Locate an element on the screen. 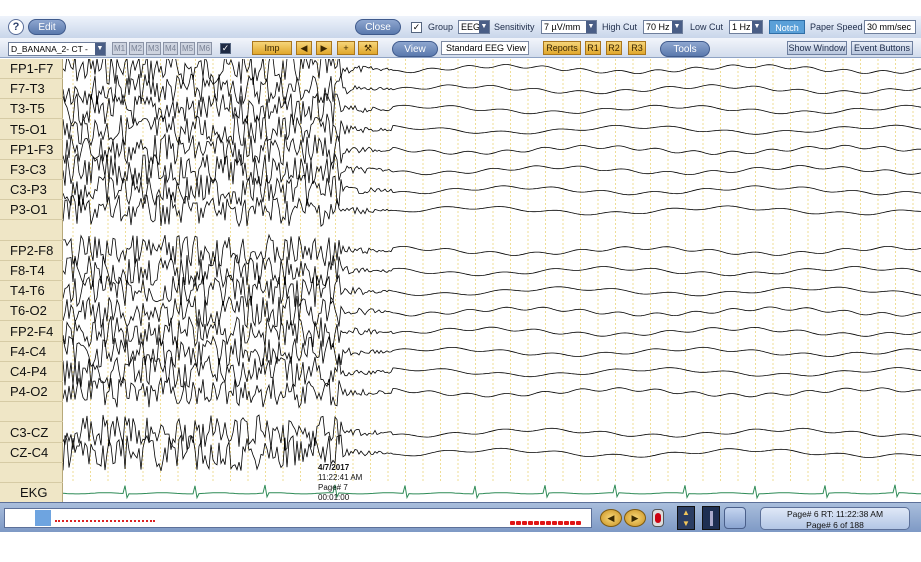 The image size is (921, 562). low-cut-value: 1 Hz is located at coordinates (741, 27).